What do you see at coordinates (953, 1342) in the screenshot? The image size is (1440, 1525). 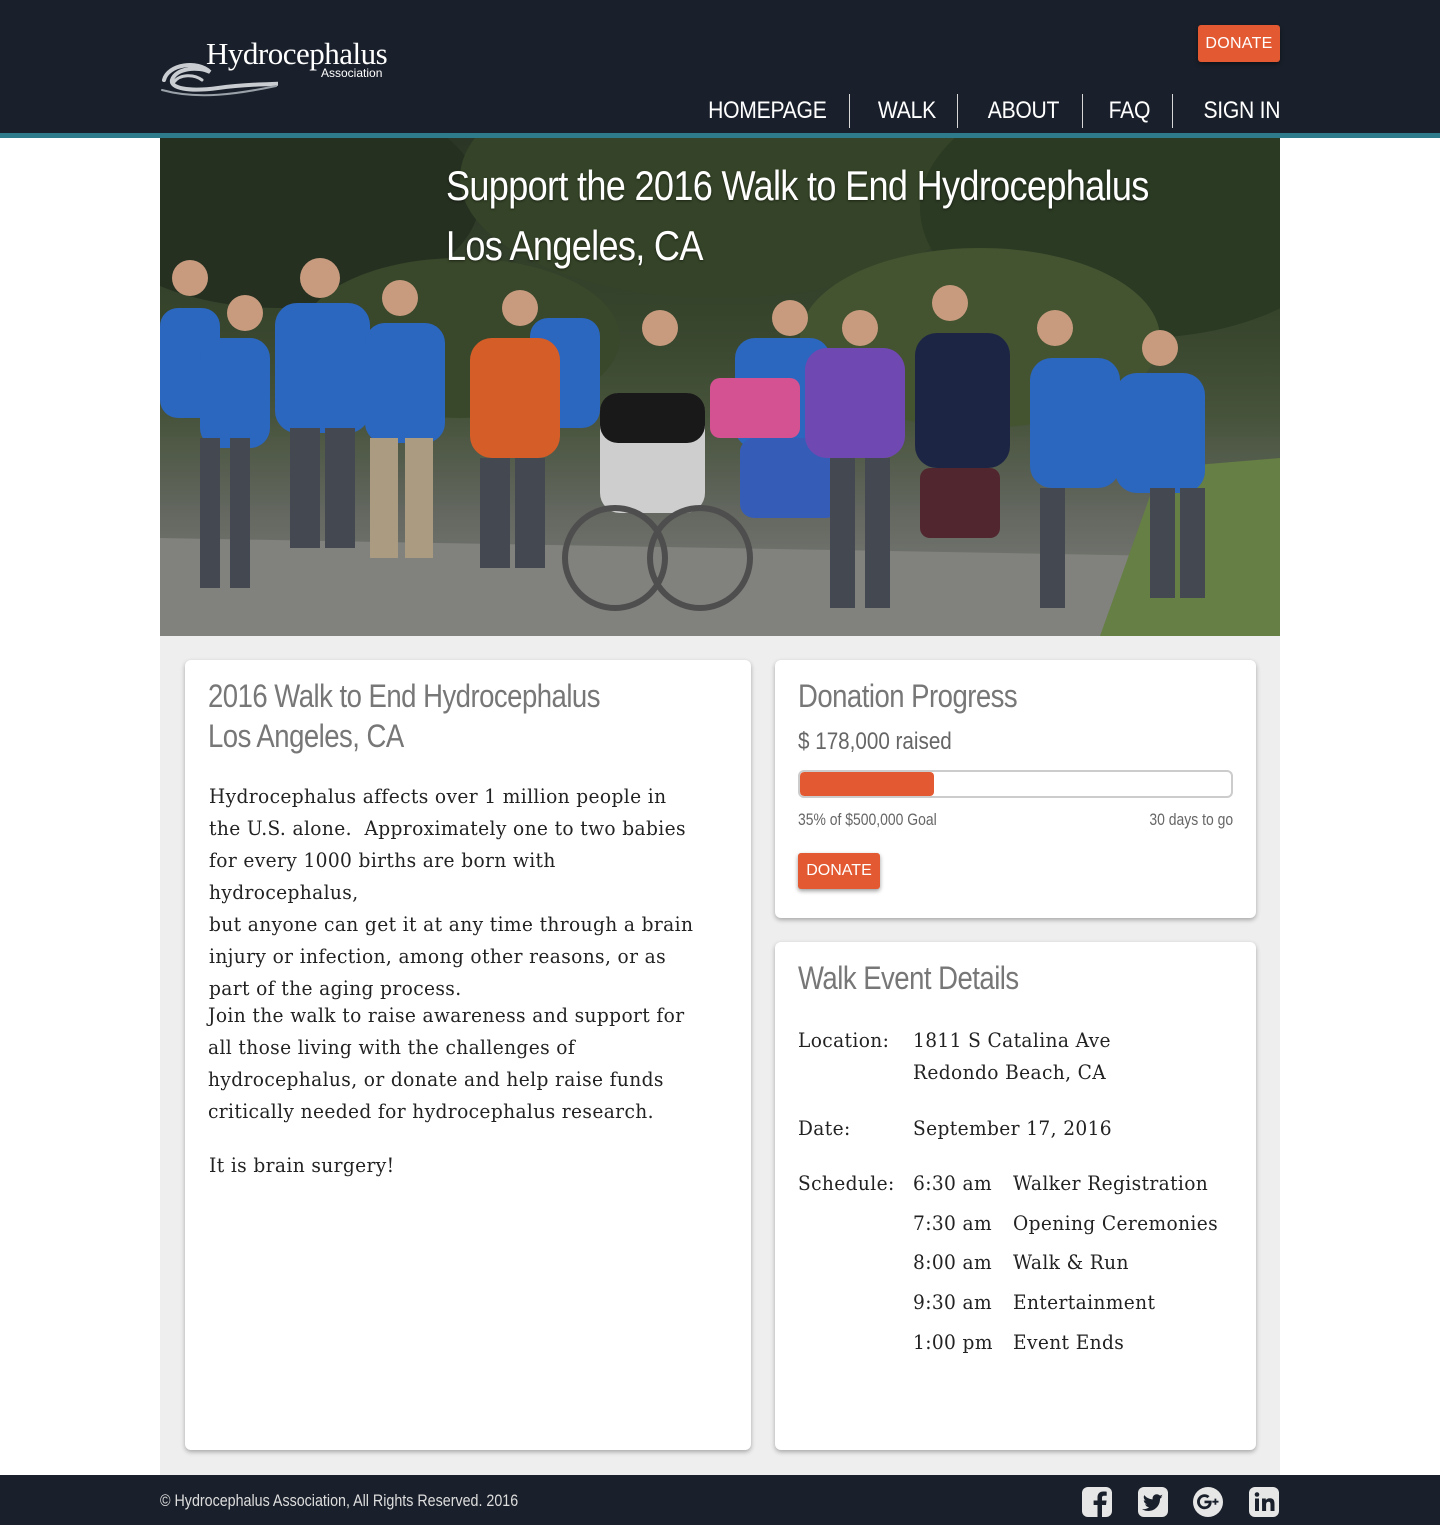 I see `schedule-time: 1:00 pm` at bounding box center [953, 1342].